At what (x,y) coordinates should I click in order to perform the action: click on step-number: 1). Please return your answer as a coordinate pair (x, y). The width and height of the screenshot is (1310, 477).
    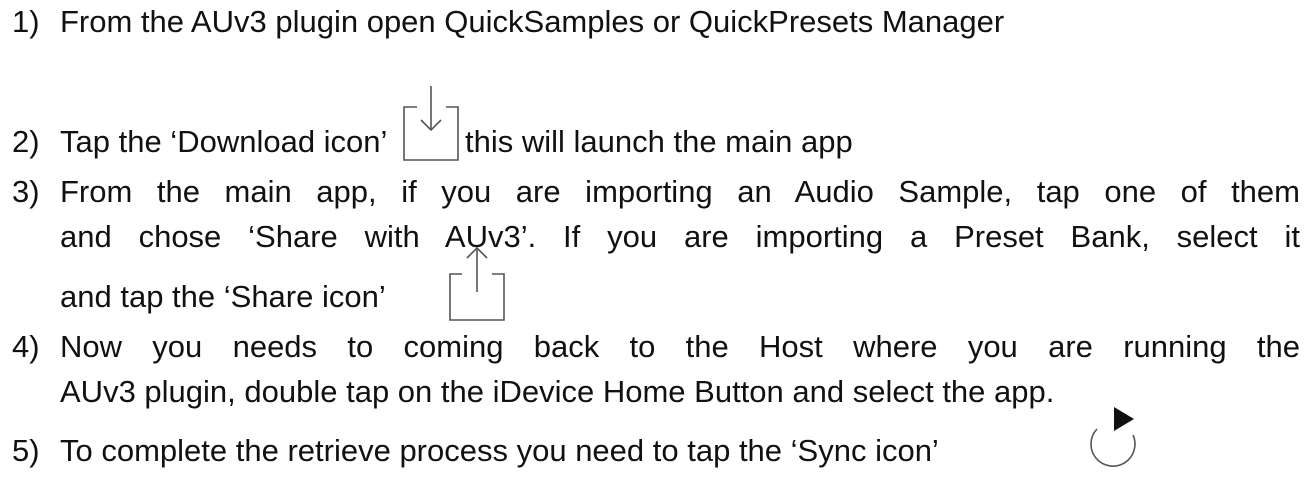
    Looking at the image, I should click on (26, 21).